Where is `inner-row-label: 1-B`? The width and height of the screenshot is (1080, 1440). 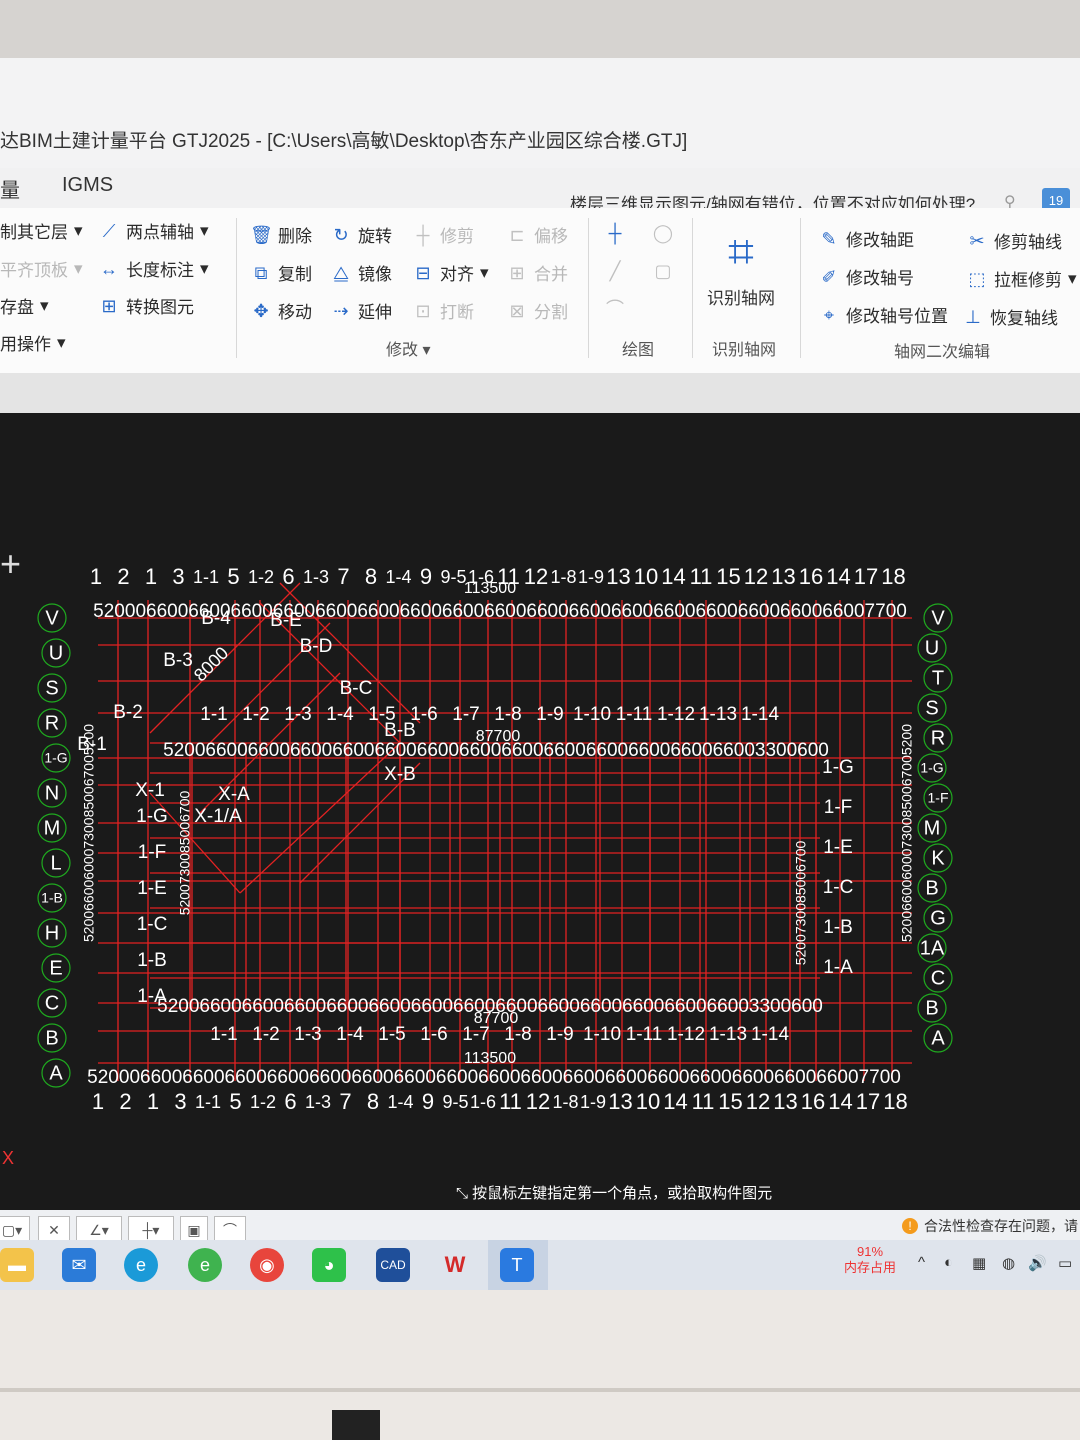 inner-row-label: 1-B is located at coordinates (152, 960).